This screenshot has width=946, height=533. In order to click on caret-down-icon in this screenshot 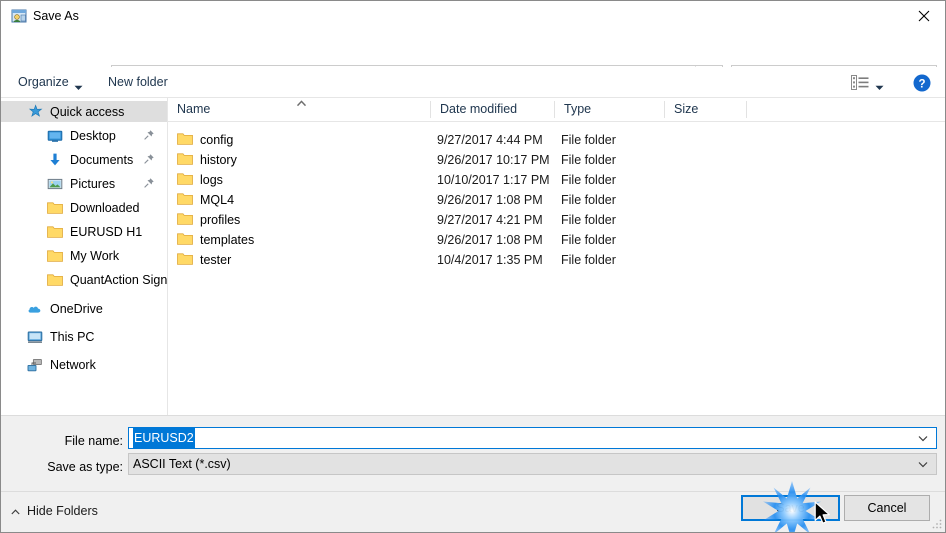, I will do `click(78, 87)`.